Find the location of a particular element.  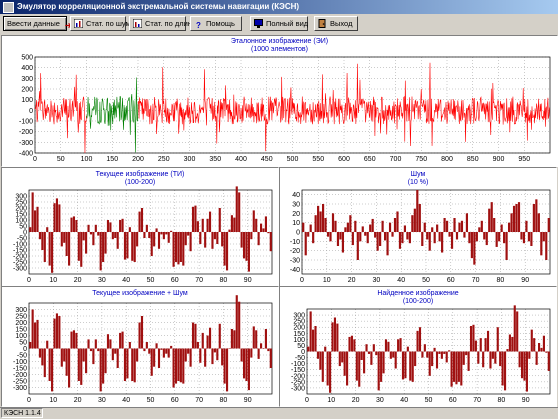

x-tick-label: 450 is located at coordinates (267, 159).